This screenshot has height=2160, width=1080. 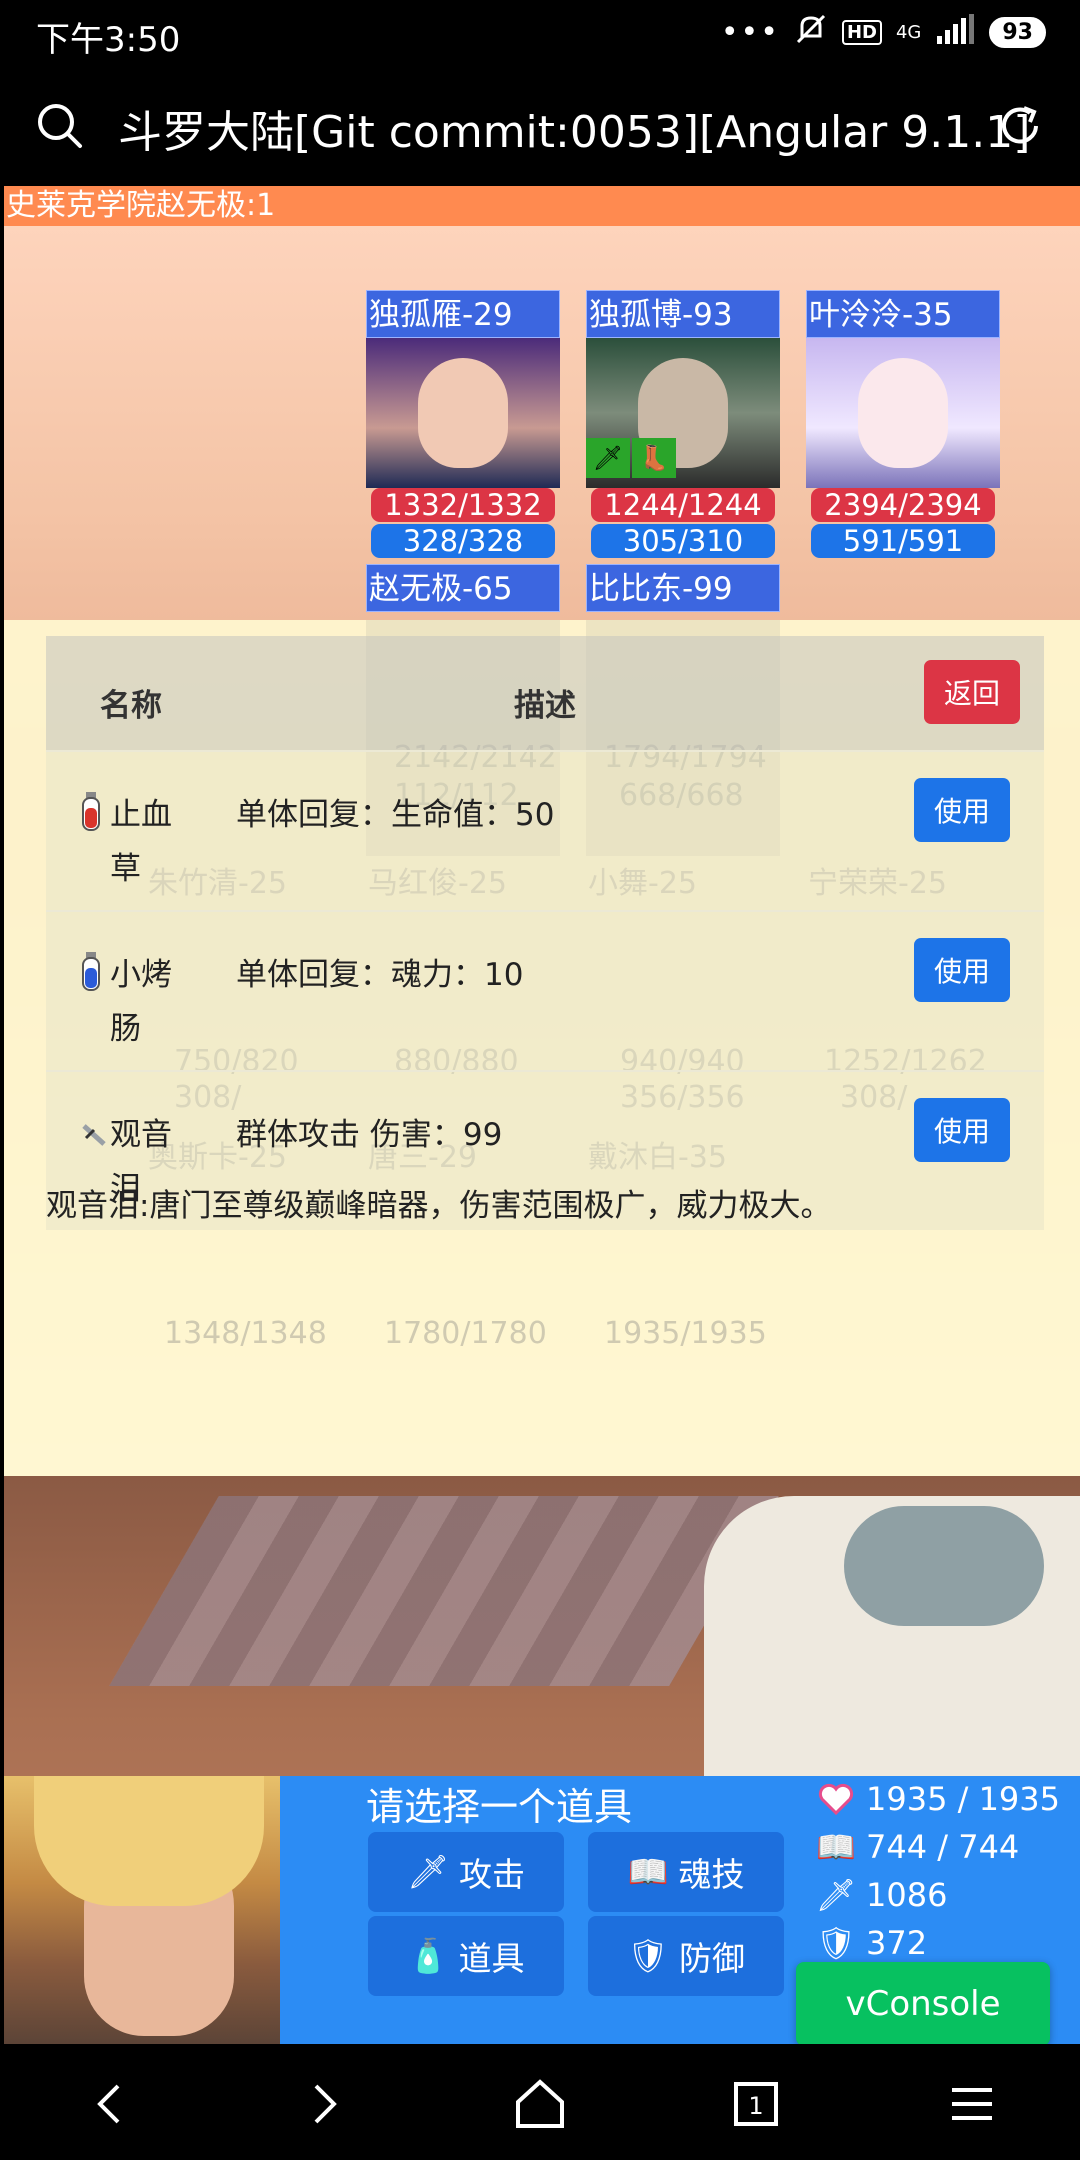 I want to click on enemy-name: 叶泠泠-35, so click(x=903, y=314).